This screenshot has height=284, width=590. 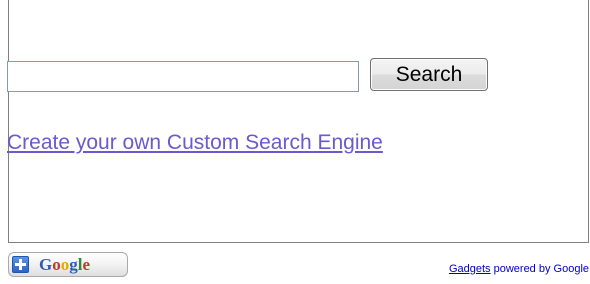 What do you see at coordinates (195, 143) in the screenshot?
I see `create-custom-search-engine-link: Create your own Custom Search Engine` at bounding box center [195, 143].